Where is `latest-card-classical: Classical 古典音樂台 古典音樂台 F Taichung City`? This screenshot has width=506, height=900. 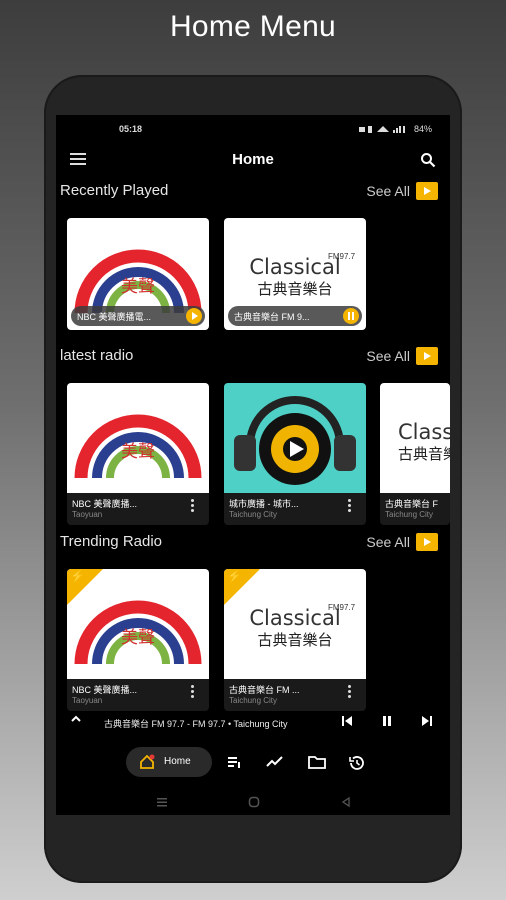 latest-card-classical: Classical 古典音樂台 古典音樂台 F Taichung City is located at coordinates (415, 454).